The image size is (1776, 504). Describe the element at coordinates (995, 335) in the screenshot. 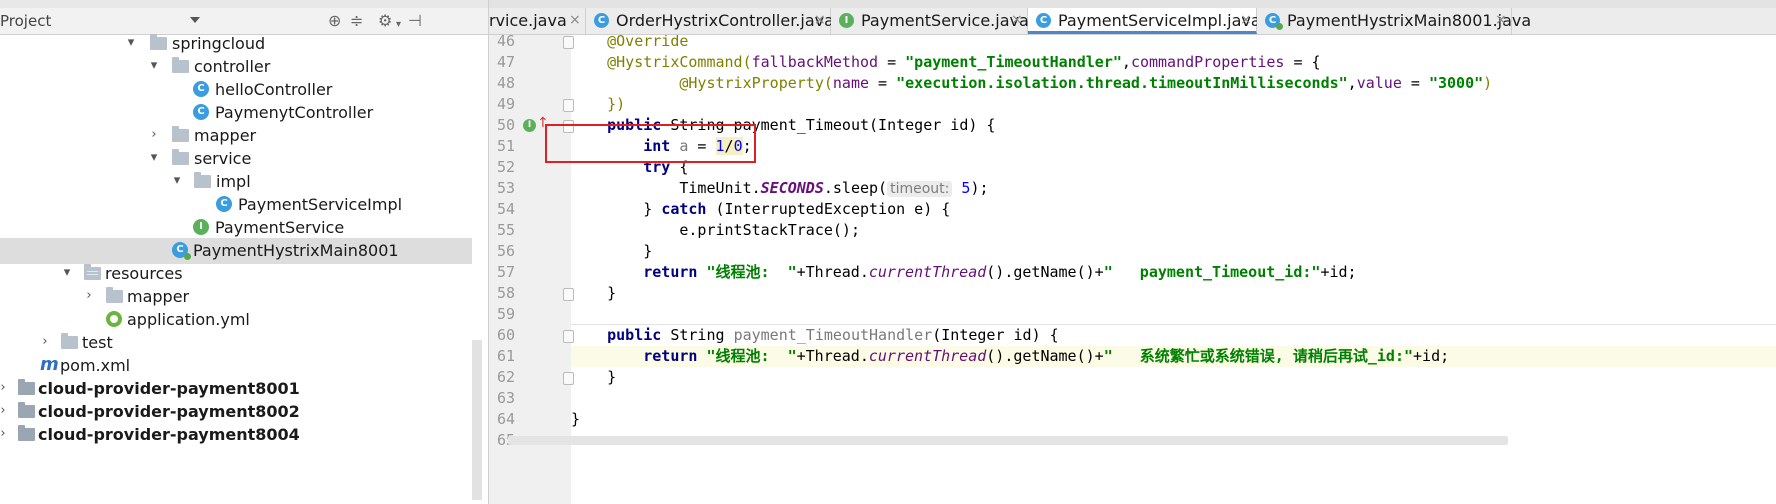

I see `code-token: (Integer id) {` at that location.